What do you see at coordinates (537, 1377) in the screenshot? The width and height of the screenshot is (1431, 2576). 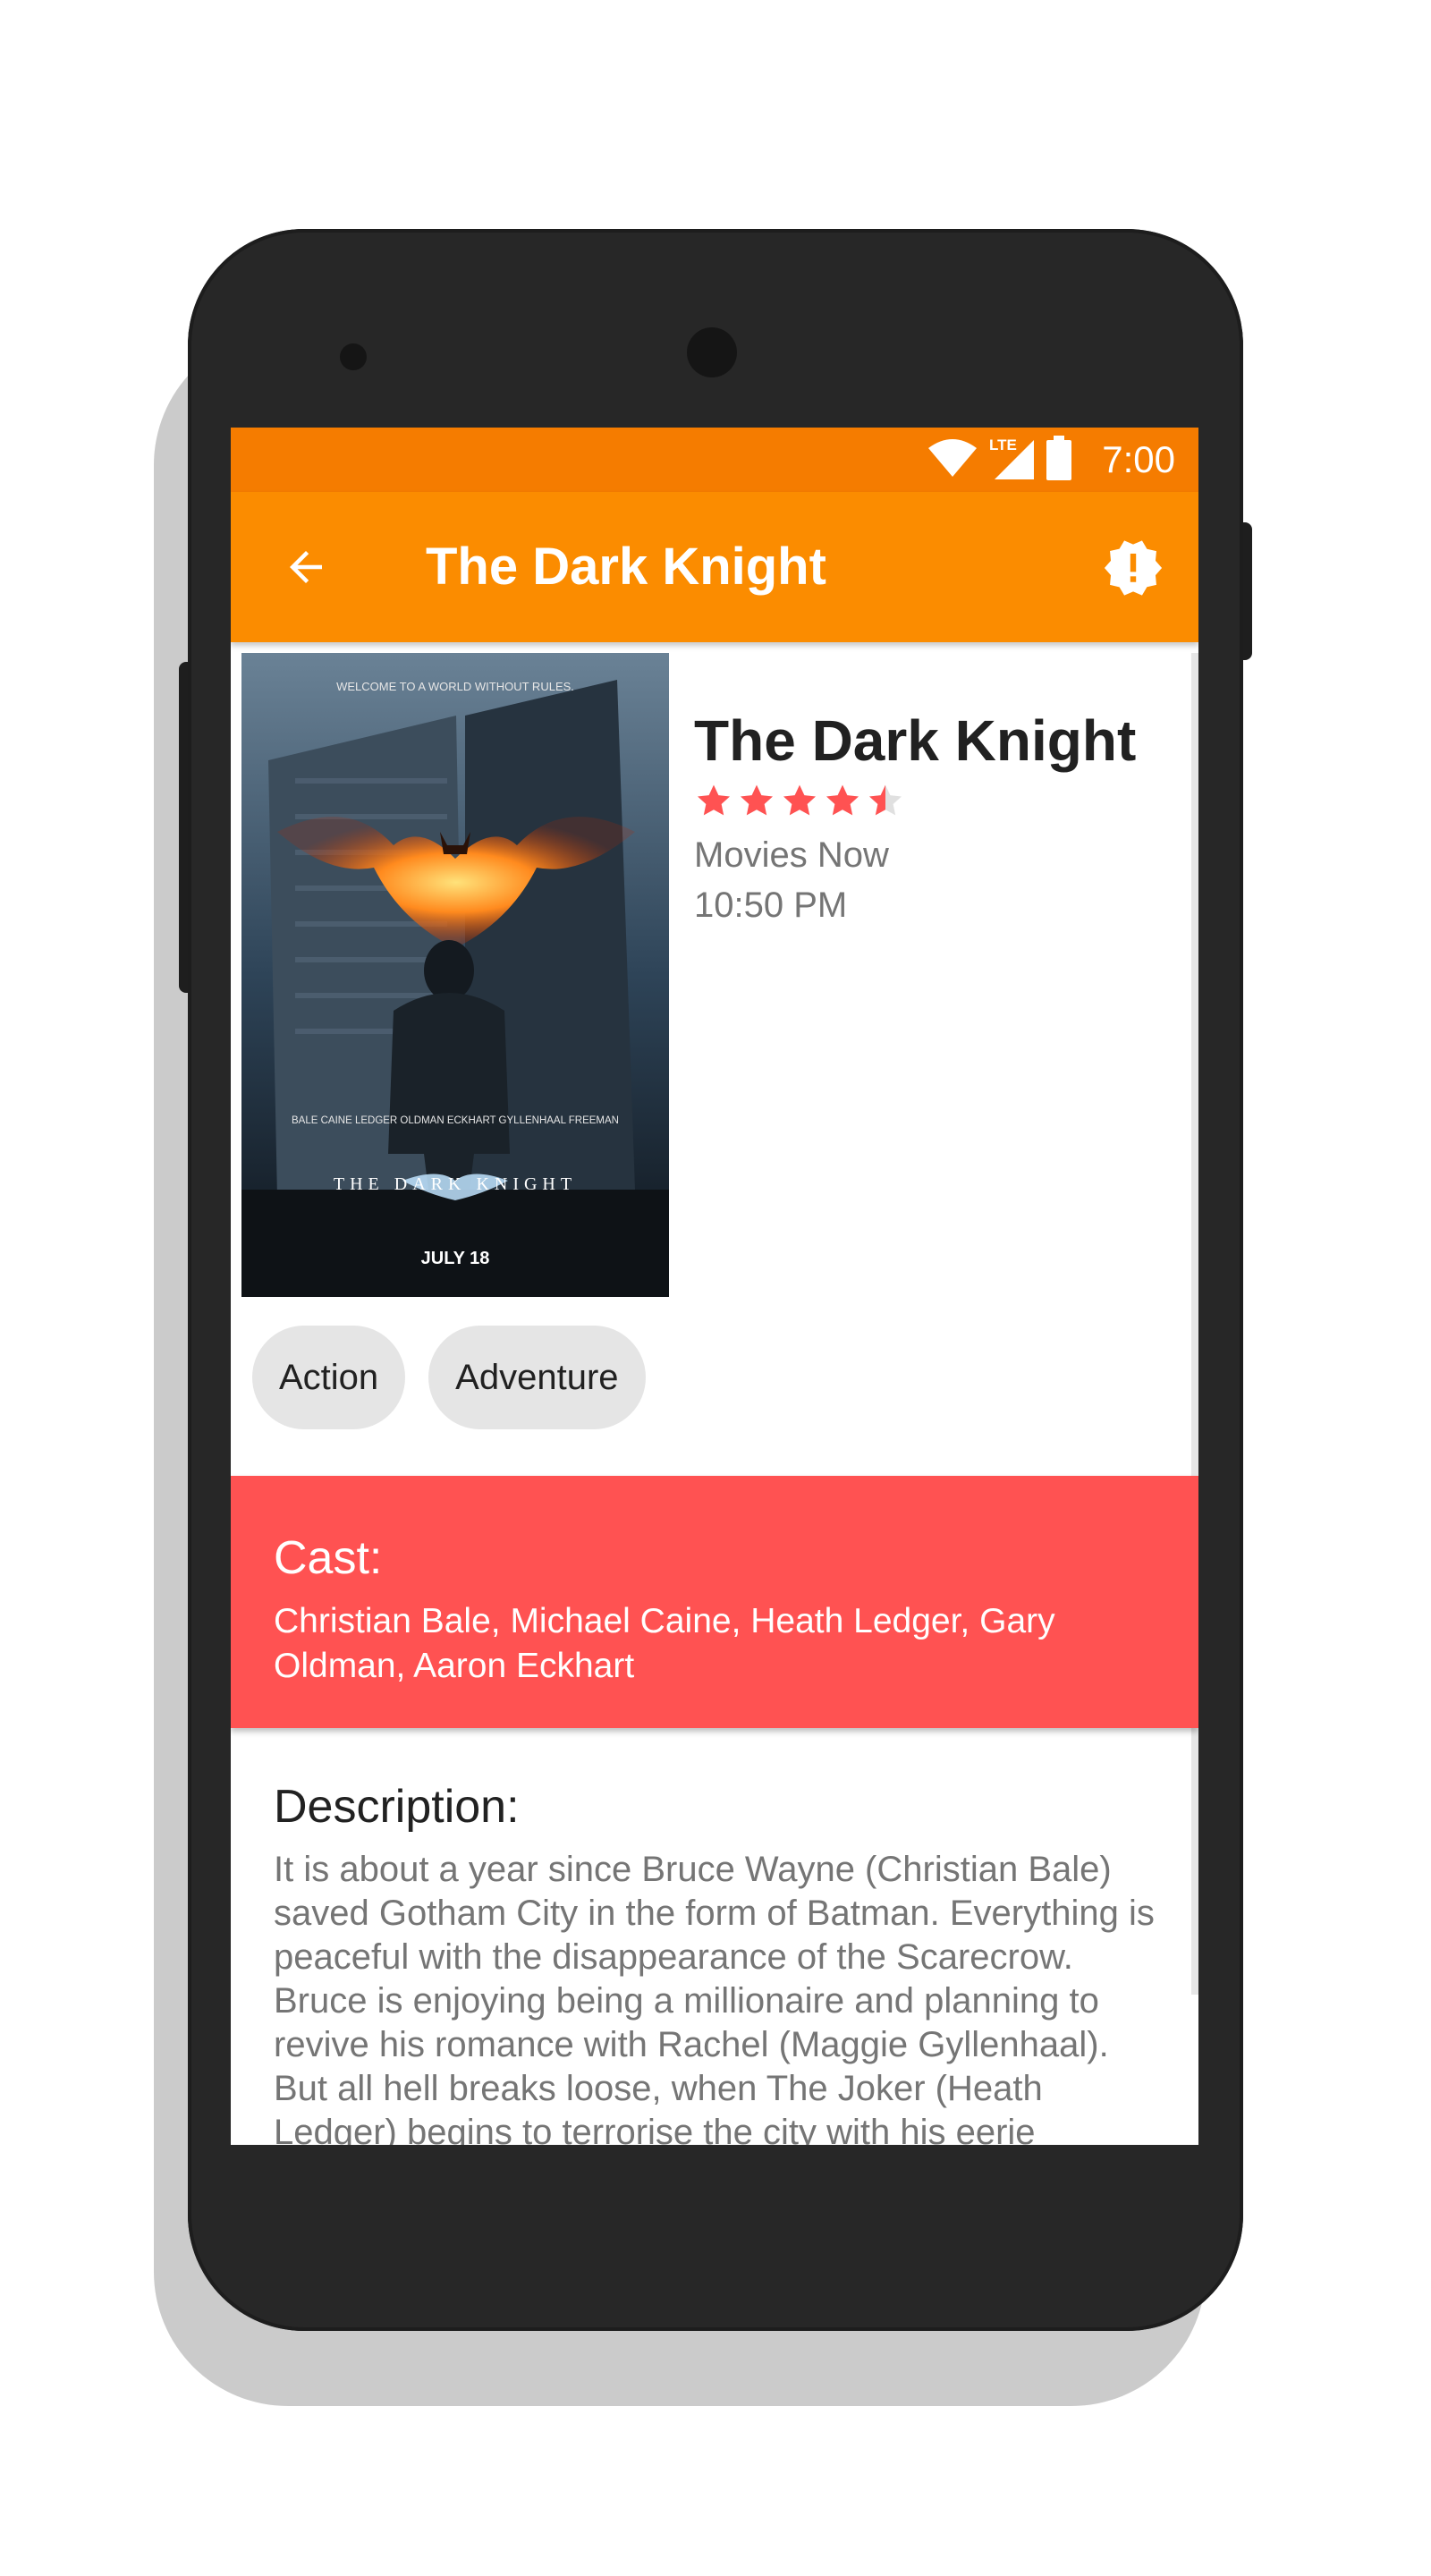 I see `genre-chip-adventure: Adventure` at bounding box center [537, 1377].